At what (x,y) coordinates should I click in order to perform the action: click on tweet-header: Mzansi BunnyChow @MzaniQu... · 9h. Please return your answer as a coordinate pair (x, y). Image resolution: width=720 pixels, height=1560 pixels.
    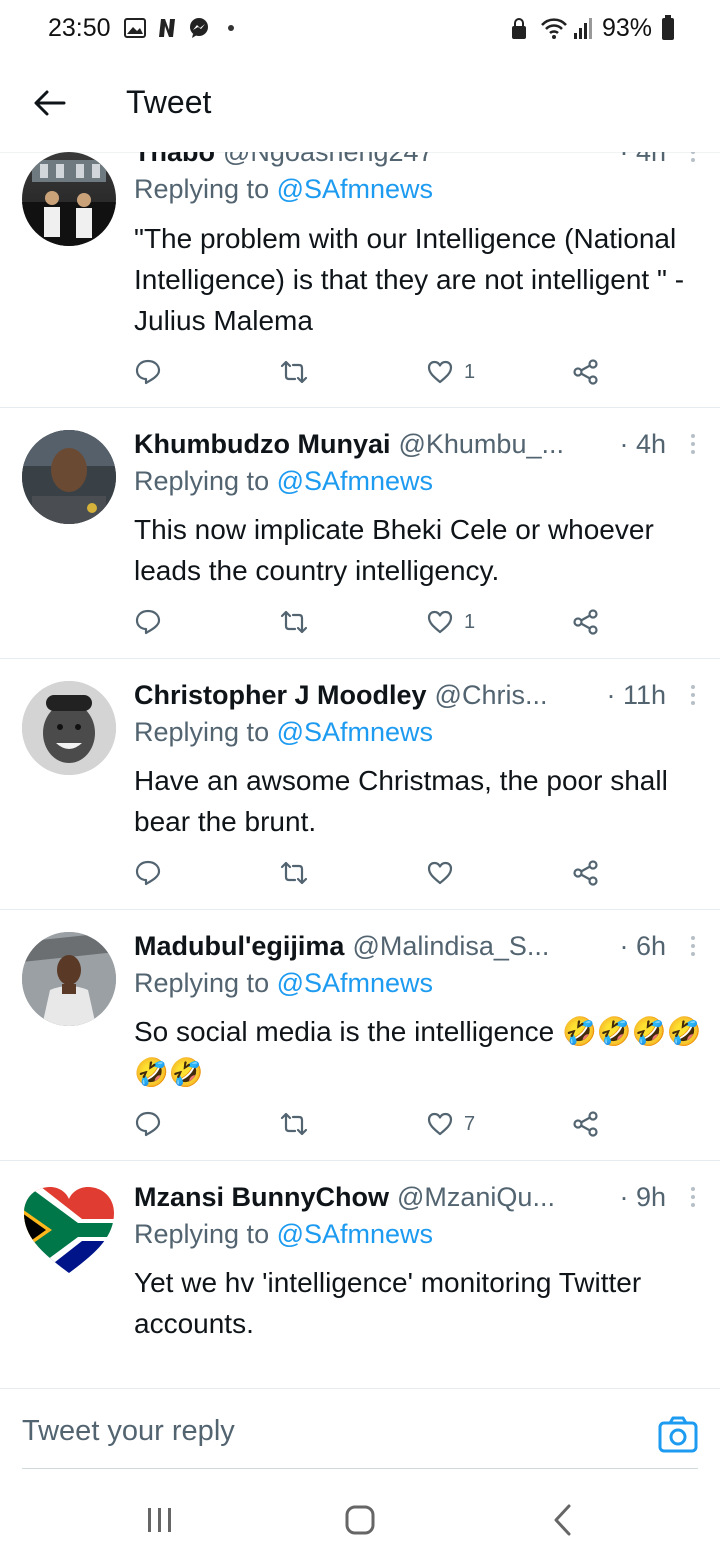
    Looking at the image, I should click on (415, 1197).